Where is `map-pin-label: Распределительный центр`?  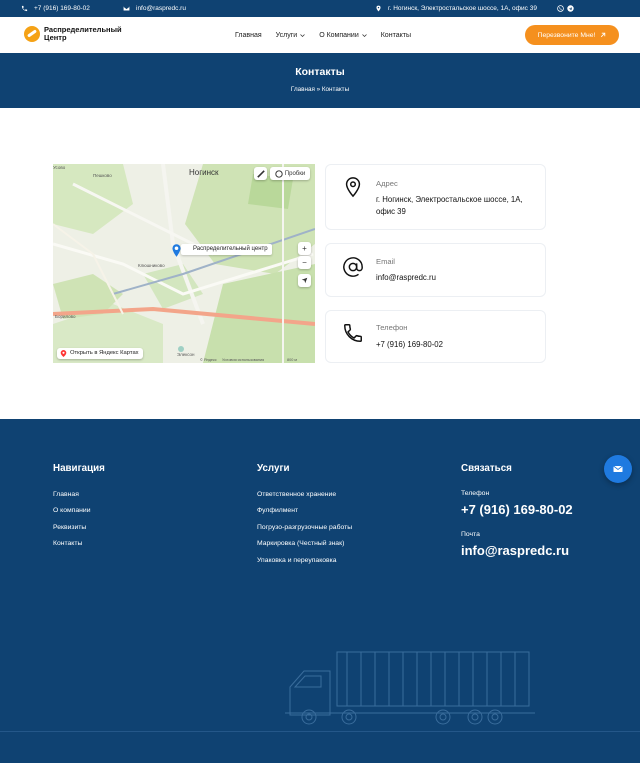
map-pin-label: Распределительный центр is located at coordinates (226, 249).